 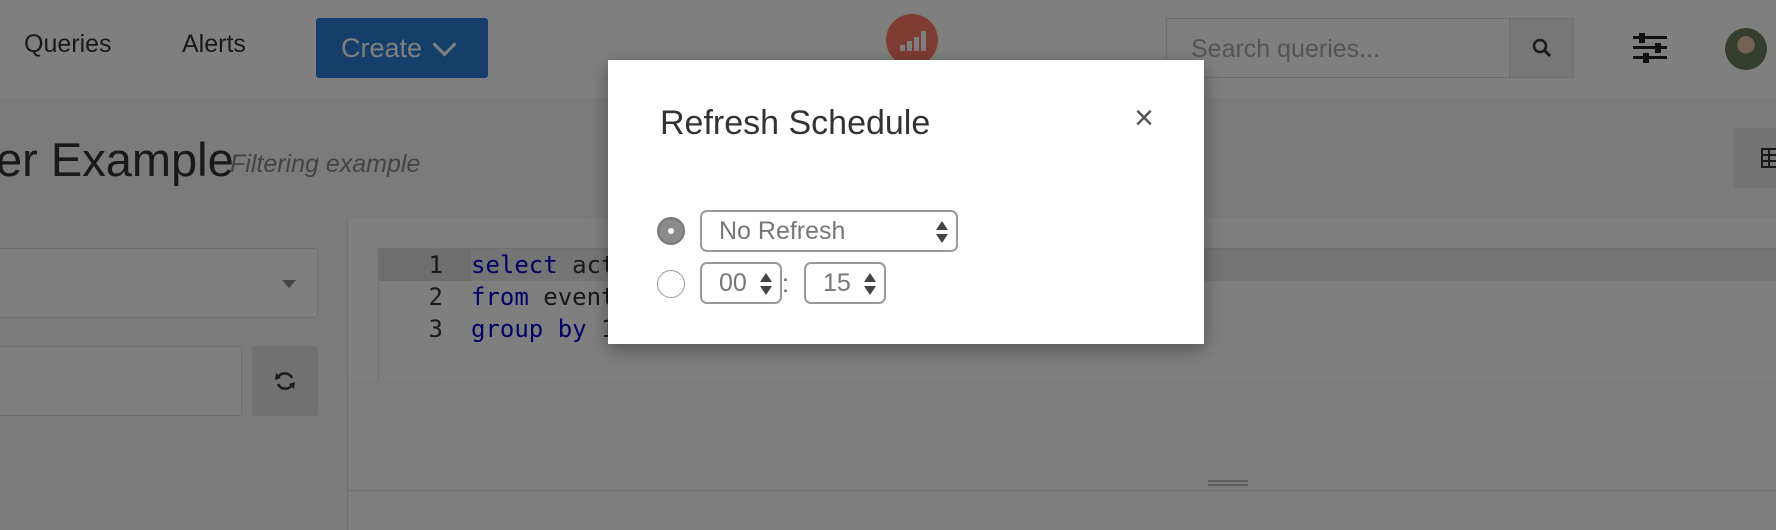 What do you see at coordinates (837, 283) in the screenshot?
I see `minute-value: 15` at bounding box center [837, 283].